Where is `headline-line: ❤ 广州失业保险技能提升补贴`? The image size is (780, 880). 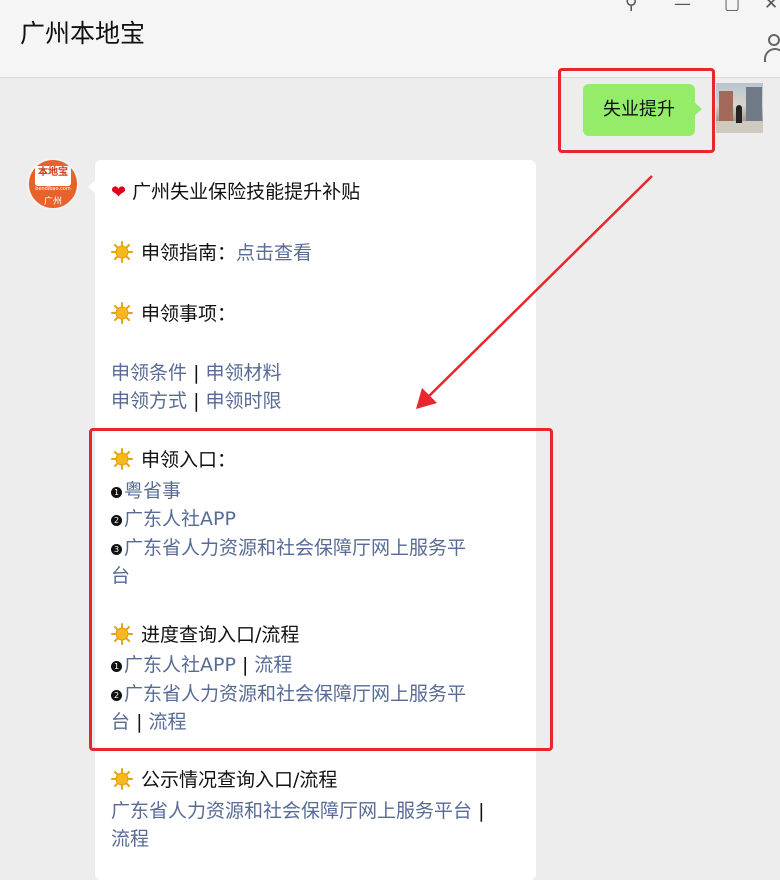 headline-line: ❤ 广州失业保险技能提升补贴 is located at coordinates (235, 190).